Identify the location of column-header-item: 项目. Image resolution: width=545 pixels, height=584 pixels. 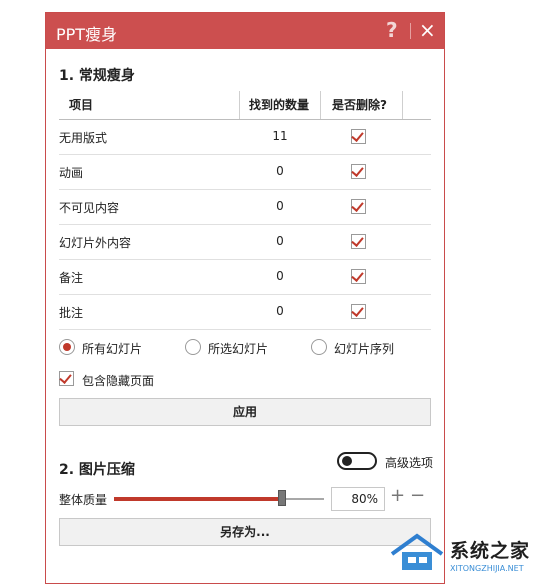
(81, 105).